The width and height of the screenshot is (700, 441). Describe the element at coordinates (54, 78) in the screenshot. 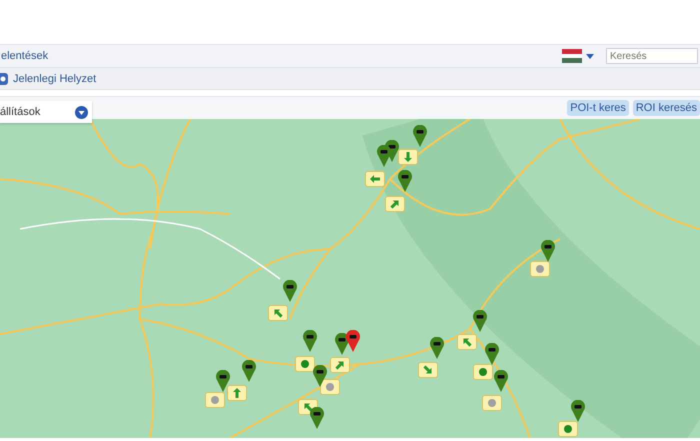

I see `page-title: Jelenlegi Helyzet` at that location.